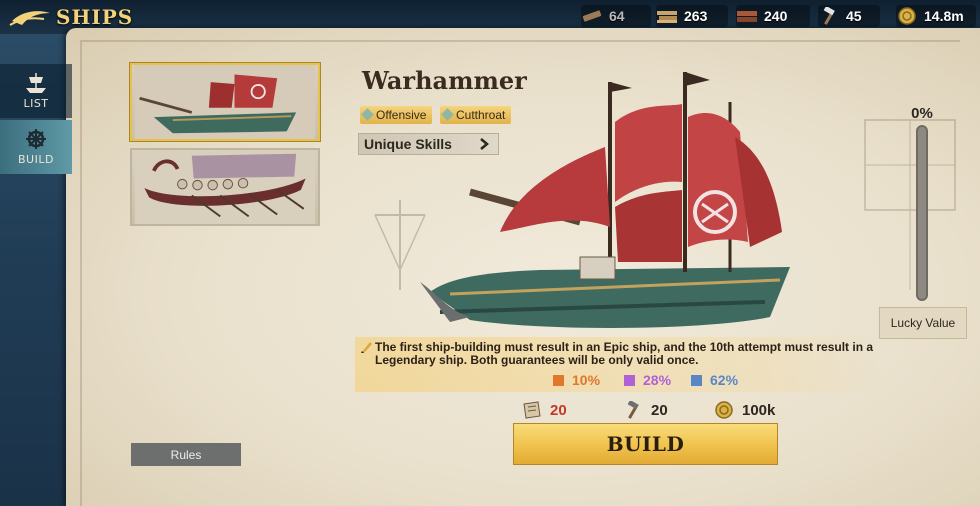 The height and width of the screenshot is (506, 980). What do you see at coordinates (922, 213) in the screenshot?
I see `lucky-value-bar` at bounding box center [922, 213].